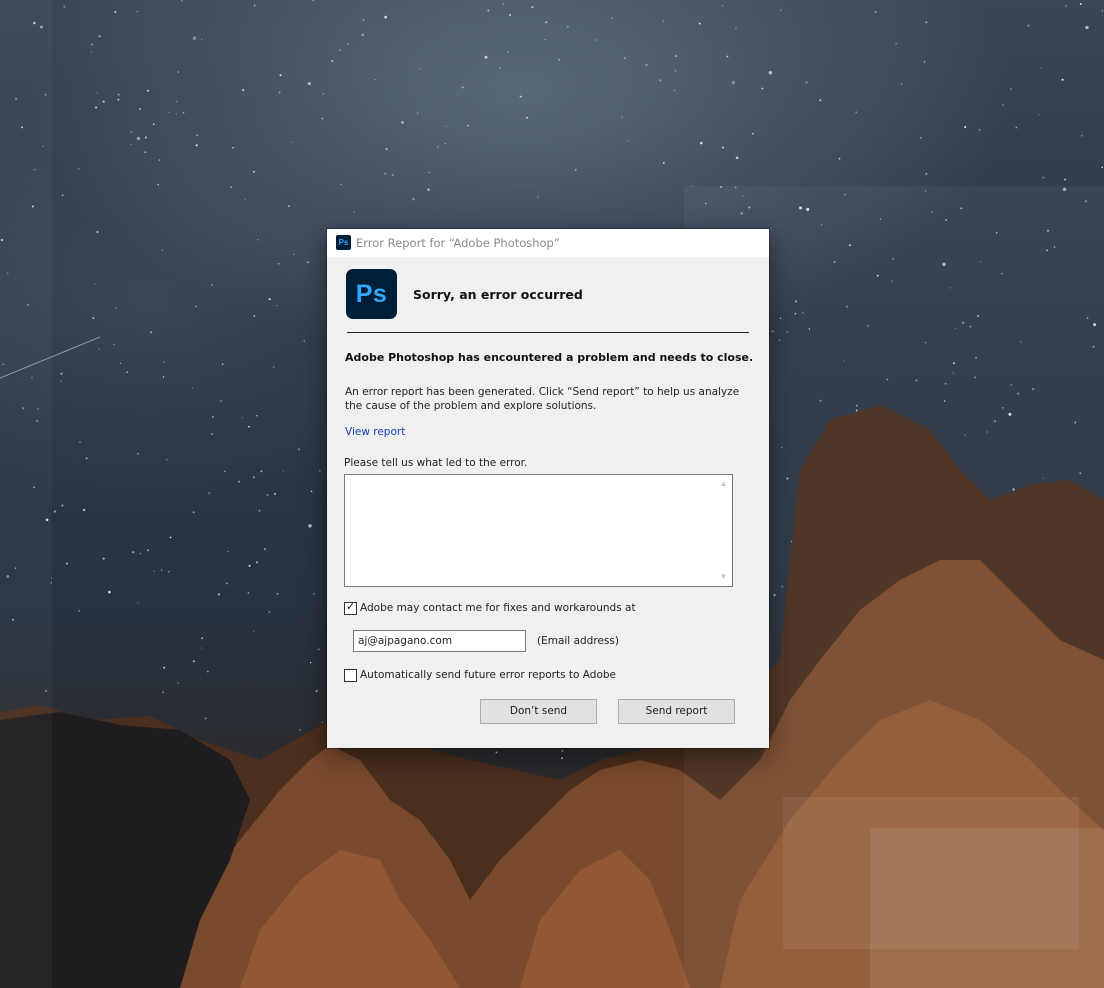  Describe the element at coordinates (676, 711) in the screenshot. I see `send-report-button: Send report` at that location.